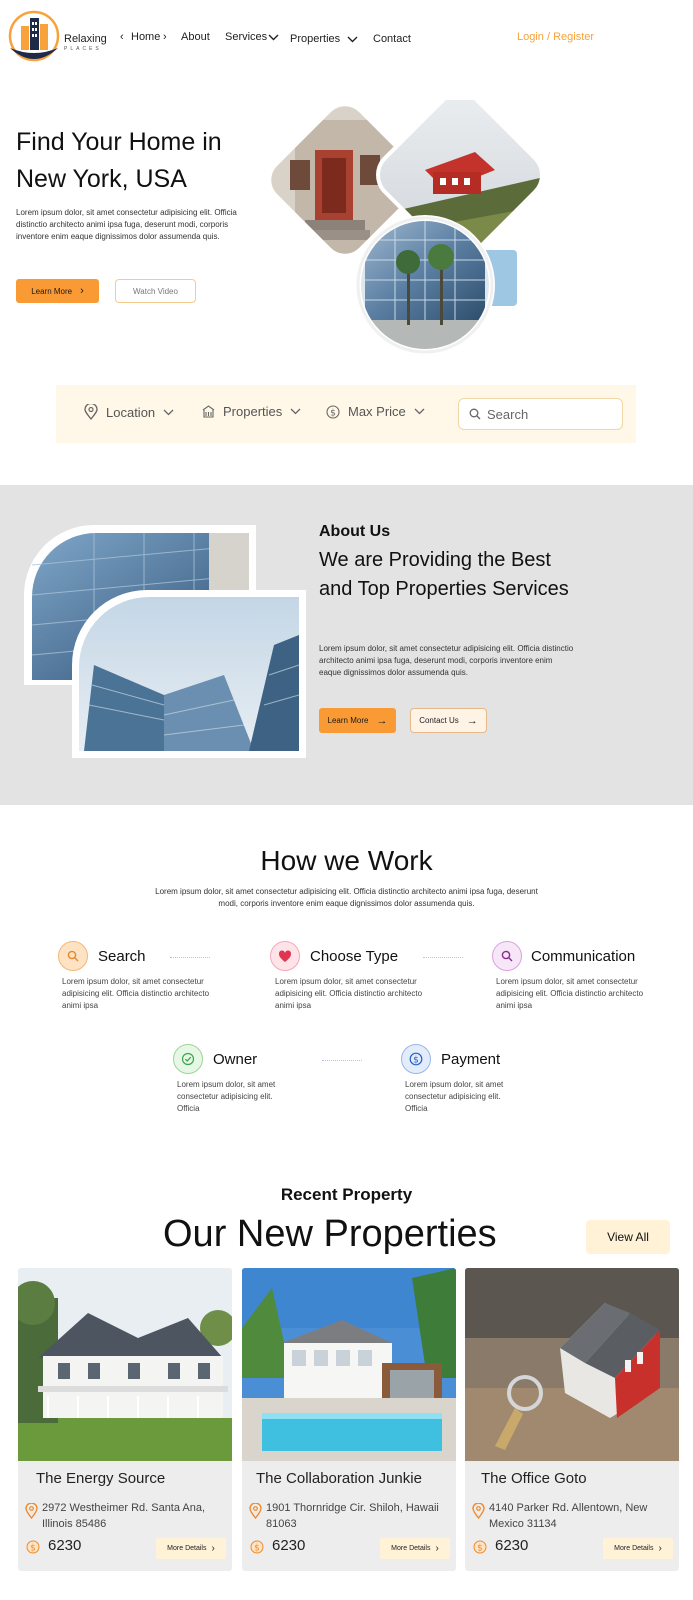 The width and height of the screenshot is (693, 1600). What do you see at coordinates (439, 720) in the screenshot?
I see `contact-us-label: Contact Us` at bounding box center [439, 720].